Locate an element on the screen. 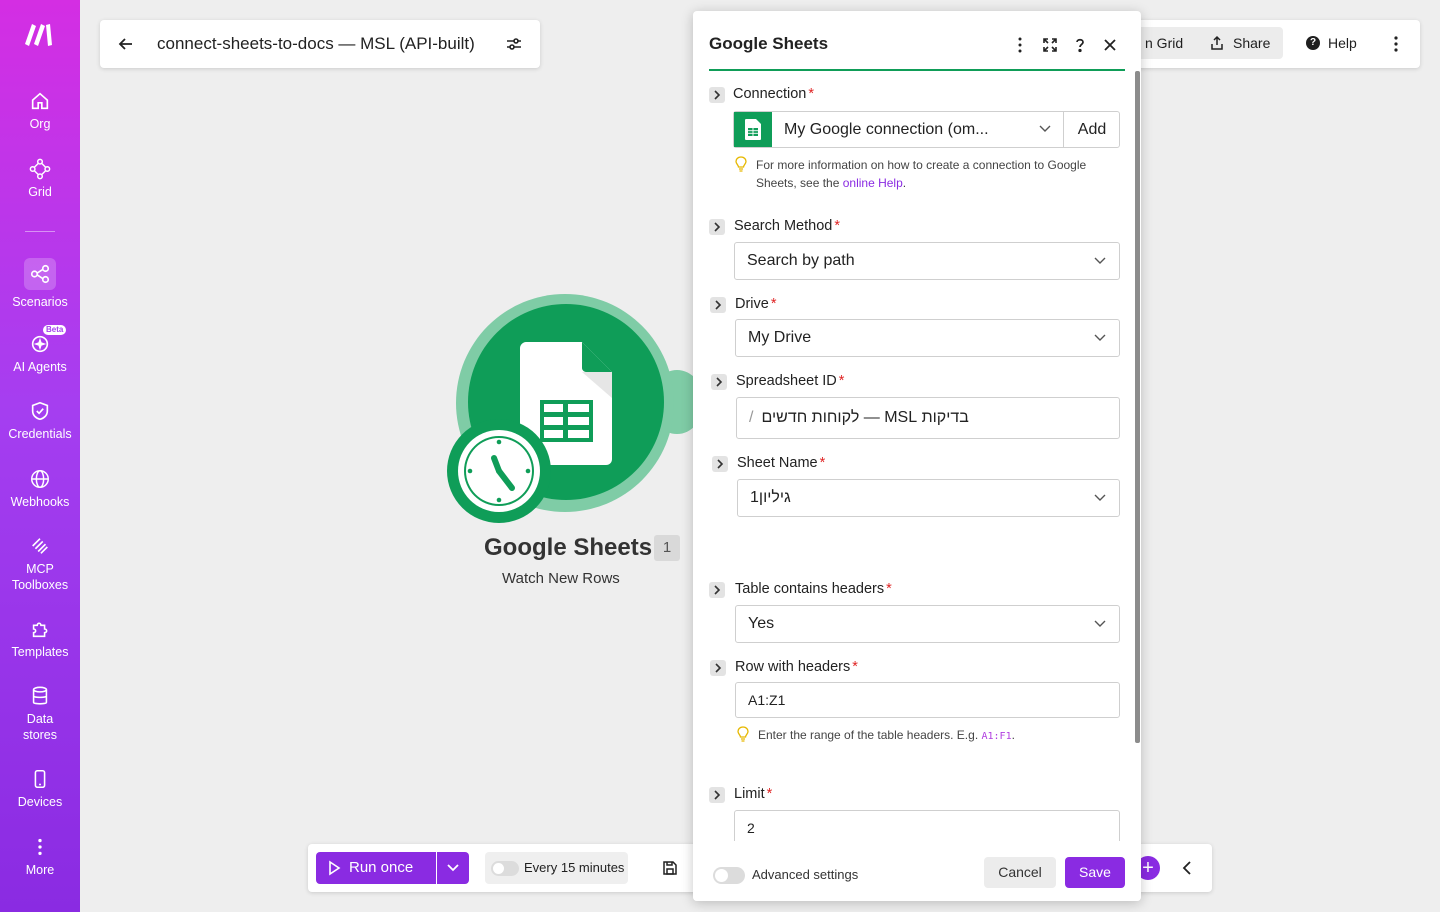  module-action: Watch New Rows is located at coordinates (561, 578).